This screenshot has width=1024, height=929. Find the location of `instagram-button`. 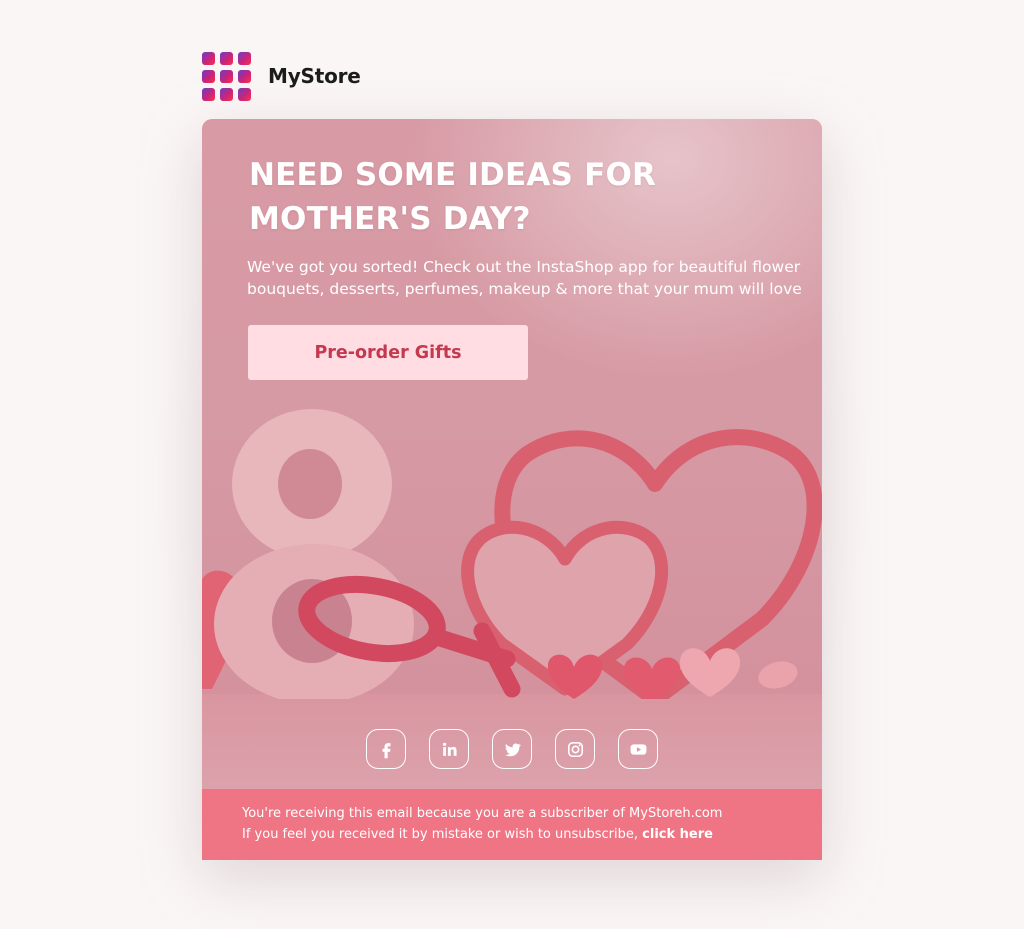

instagram-button is located at coordinates (575, 749).